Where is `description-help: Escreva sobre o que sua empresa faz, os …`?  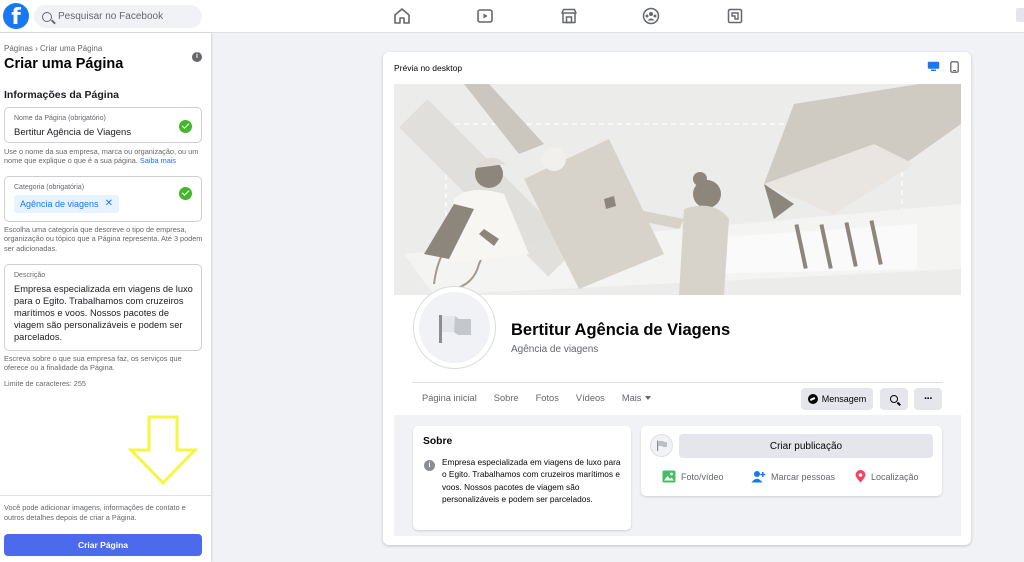 description-help: Escreva sobre o que sua empresa faz, os … is located at coordinates (93, 363).